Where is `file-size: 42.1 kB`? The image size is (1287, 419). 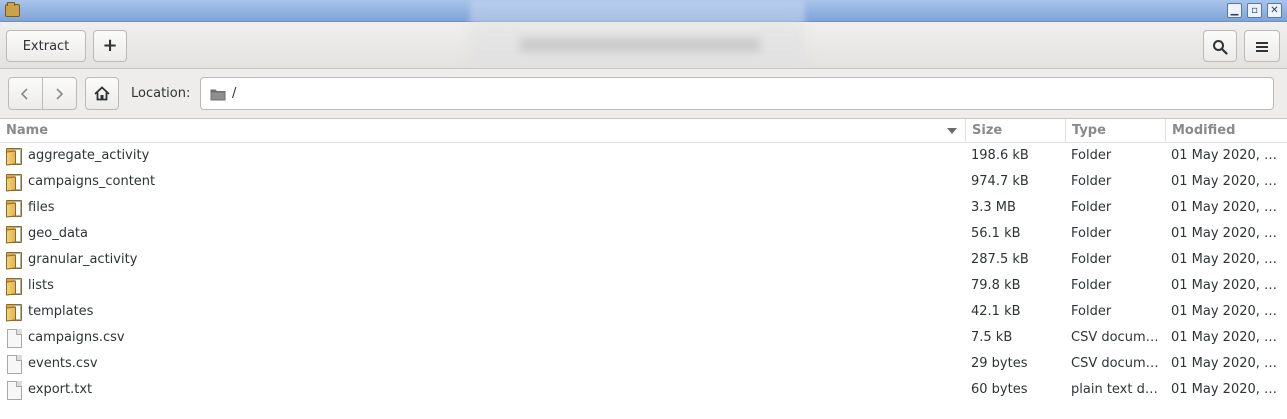 file-size: 42.1 kB is located at coordinates (996, 311).